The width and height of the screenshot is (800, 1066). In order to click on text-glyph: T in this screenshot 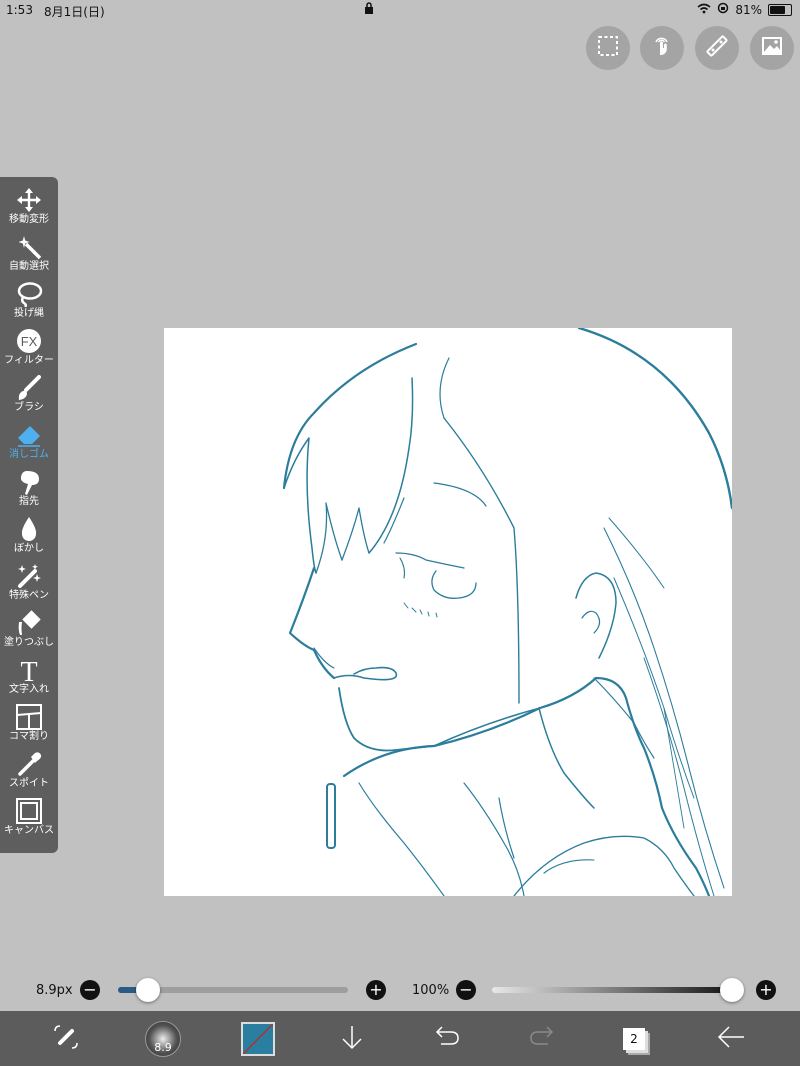, I will do `click(28, 670)`.